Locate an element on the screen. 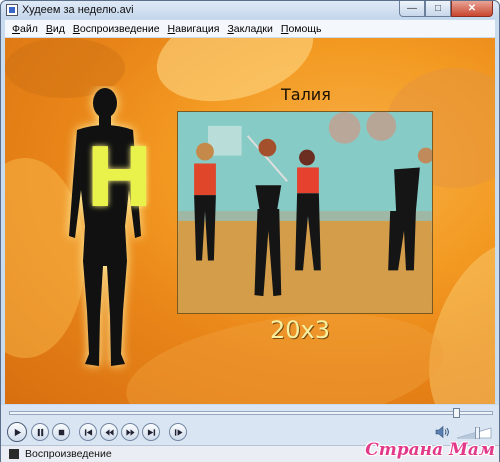 This screenshot has height=462, width=500. status-bar: Воспроизведение Страна Мам is located at coordinates (250, 451).